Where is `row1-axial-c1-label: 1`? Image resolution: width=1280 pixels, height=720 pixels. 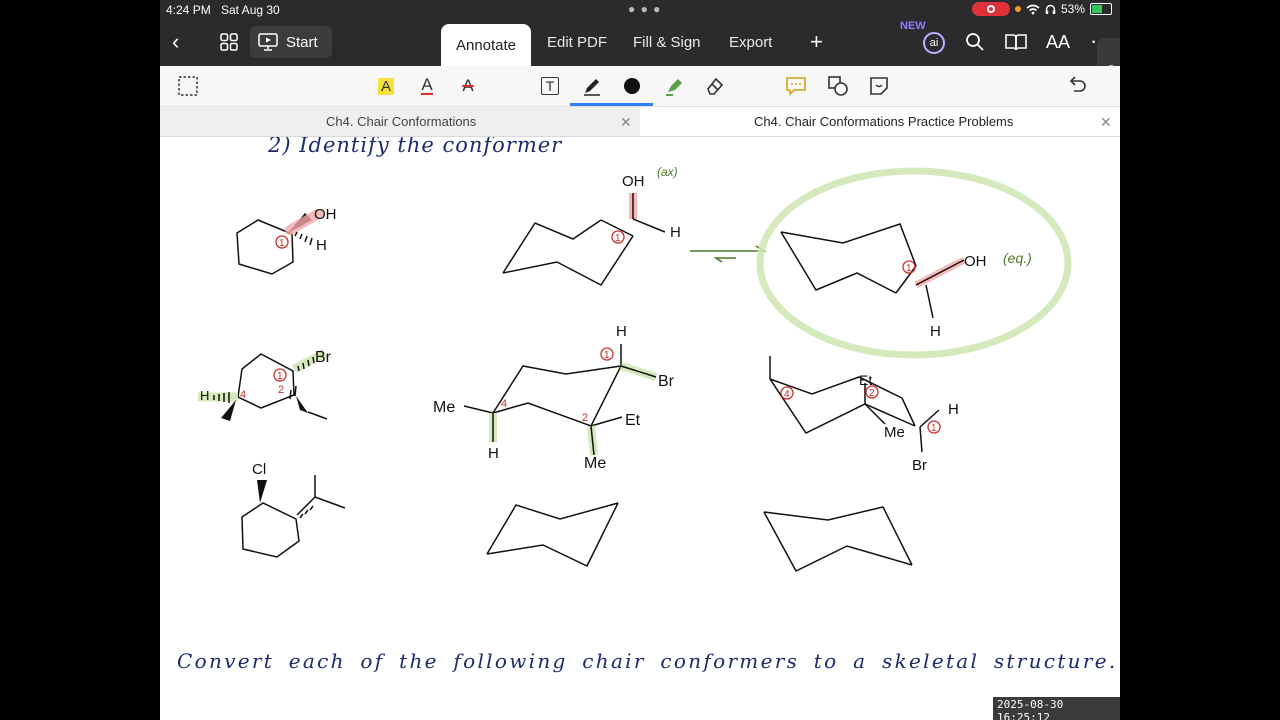 row1-axial-c1-label: 1 is located at coordinates (618, 238).